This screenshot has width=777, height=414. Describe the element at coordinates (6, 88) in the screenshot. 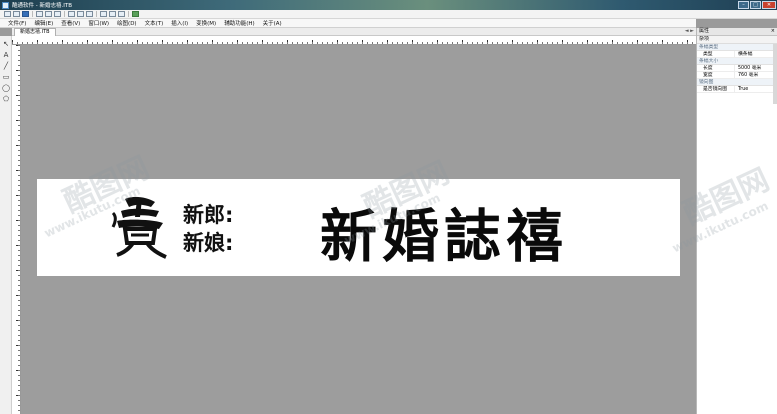

I see `ellipse-tool-icon: ◯` at that location.